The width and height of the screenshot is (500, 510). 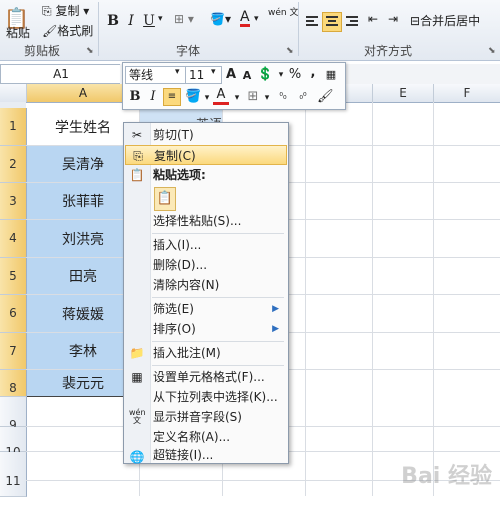 What do you see at coordinates (137, 175) in the screenshot?
I see `paste-options-icon: 📋` at bounding box center [137, 175].